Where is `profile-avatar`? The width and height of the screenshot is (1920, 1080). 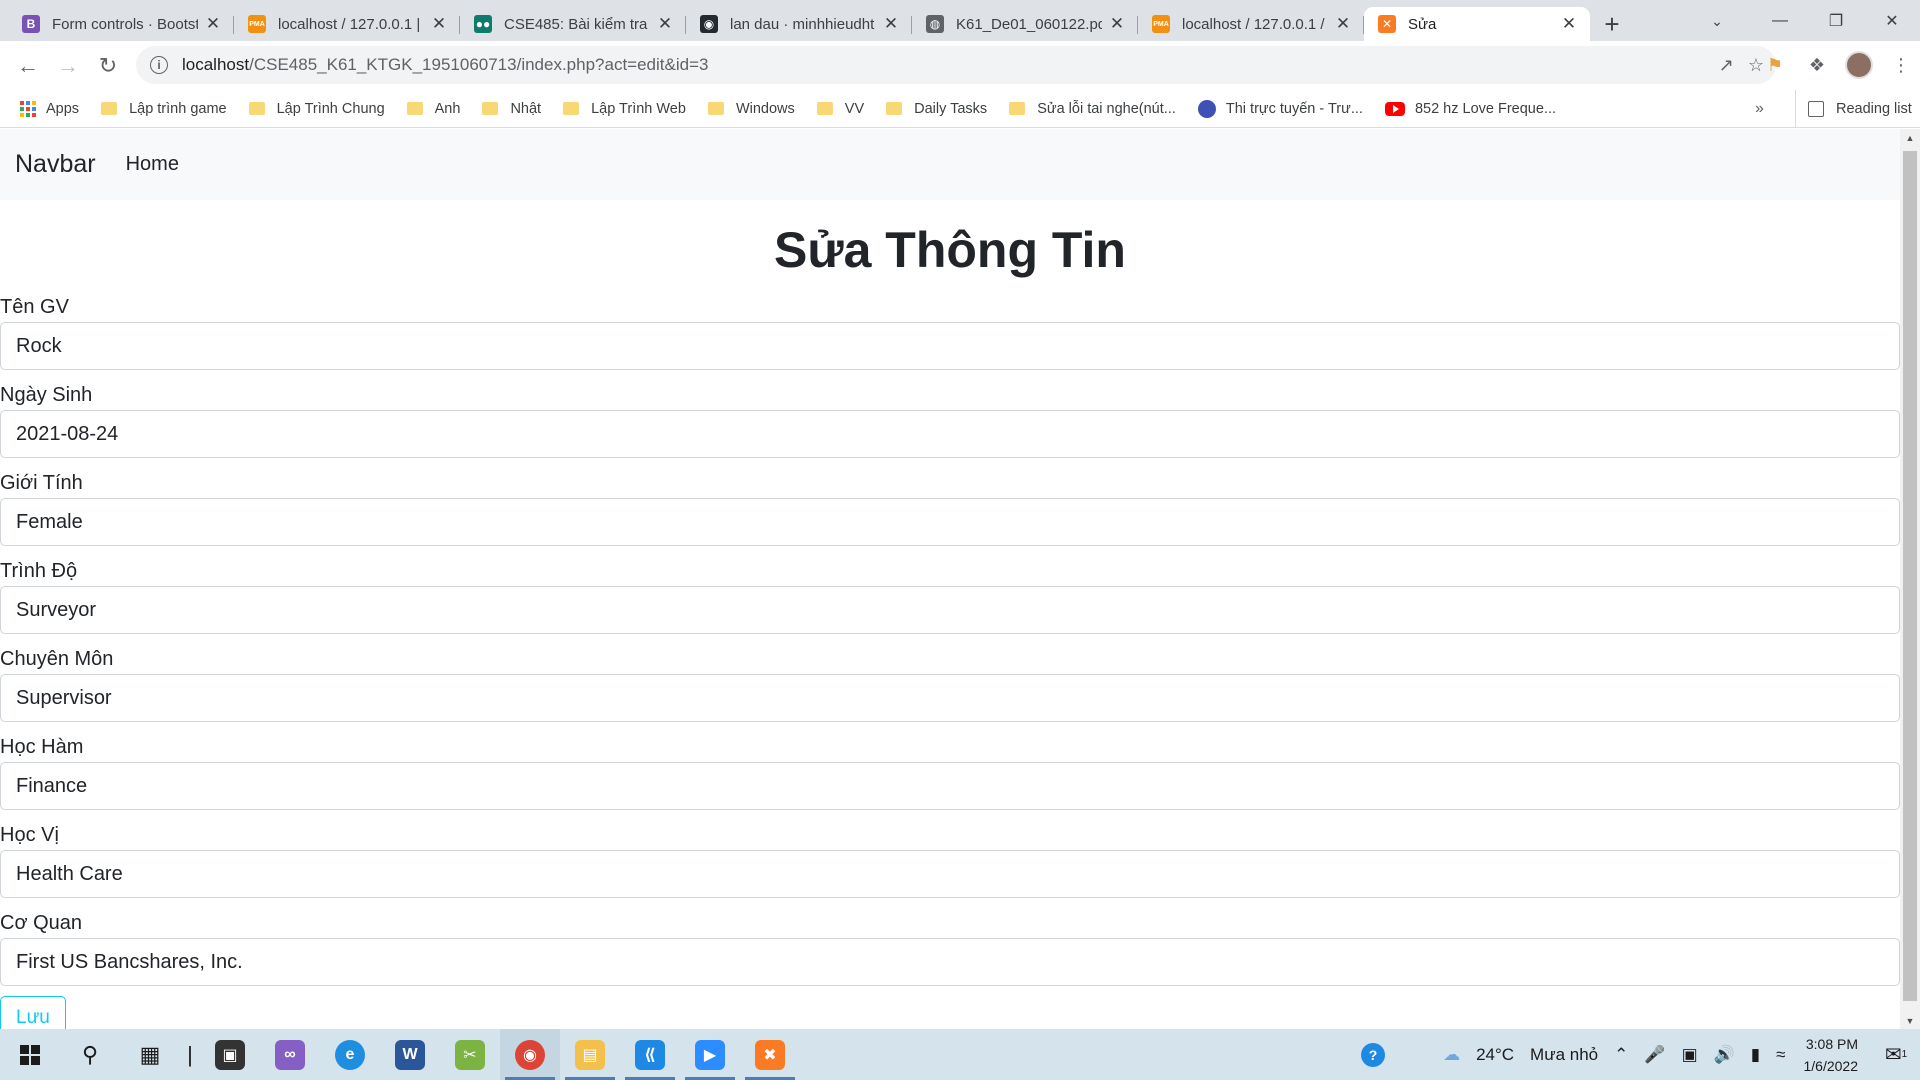
profile-avatar is located at coordinates (1859, 65).